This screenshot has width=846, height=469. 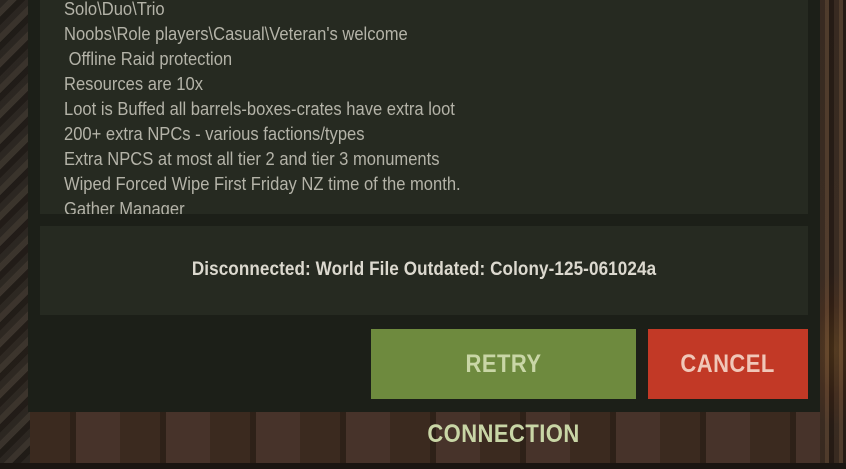 I want to click on retry-button-label: RETRY CONNECTION, so click(x=503, y=399).